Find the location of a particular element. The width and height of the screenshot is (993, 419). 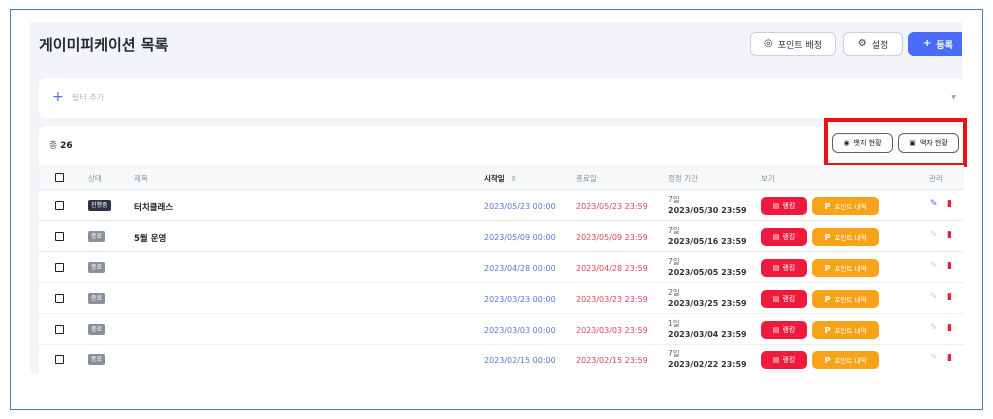

period-end: 2023/02/22 23:59 is located at coordinates (707, 364).